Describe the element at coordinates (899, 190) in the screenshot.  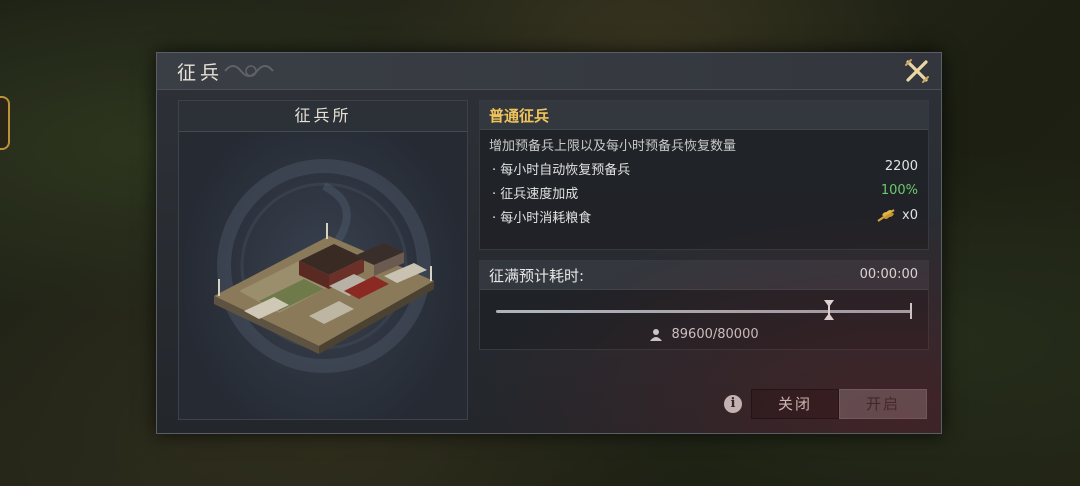
I see `stat-value: 100%` at that location.